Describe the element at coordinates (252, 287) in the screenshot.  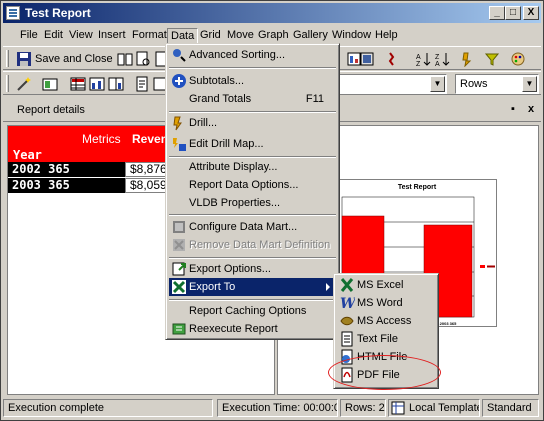
I see `menu-item-export-to: Export To` at that location.